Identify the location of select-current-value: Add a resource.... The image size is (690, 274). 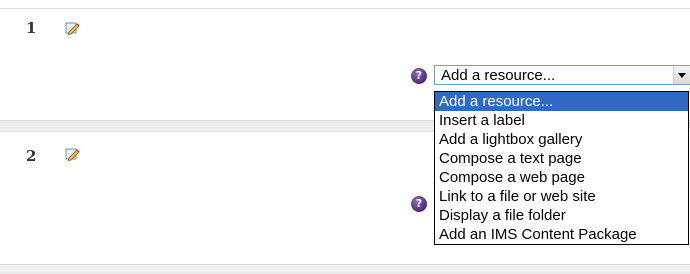
(498, 75).